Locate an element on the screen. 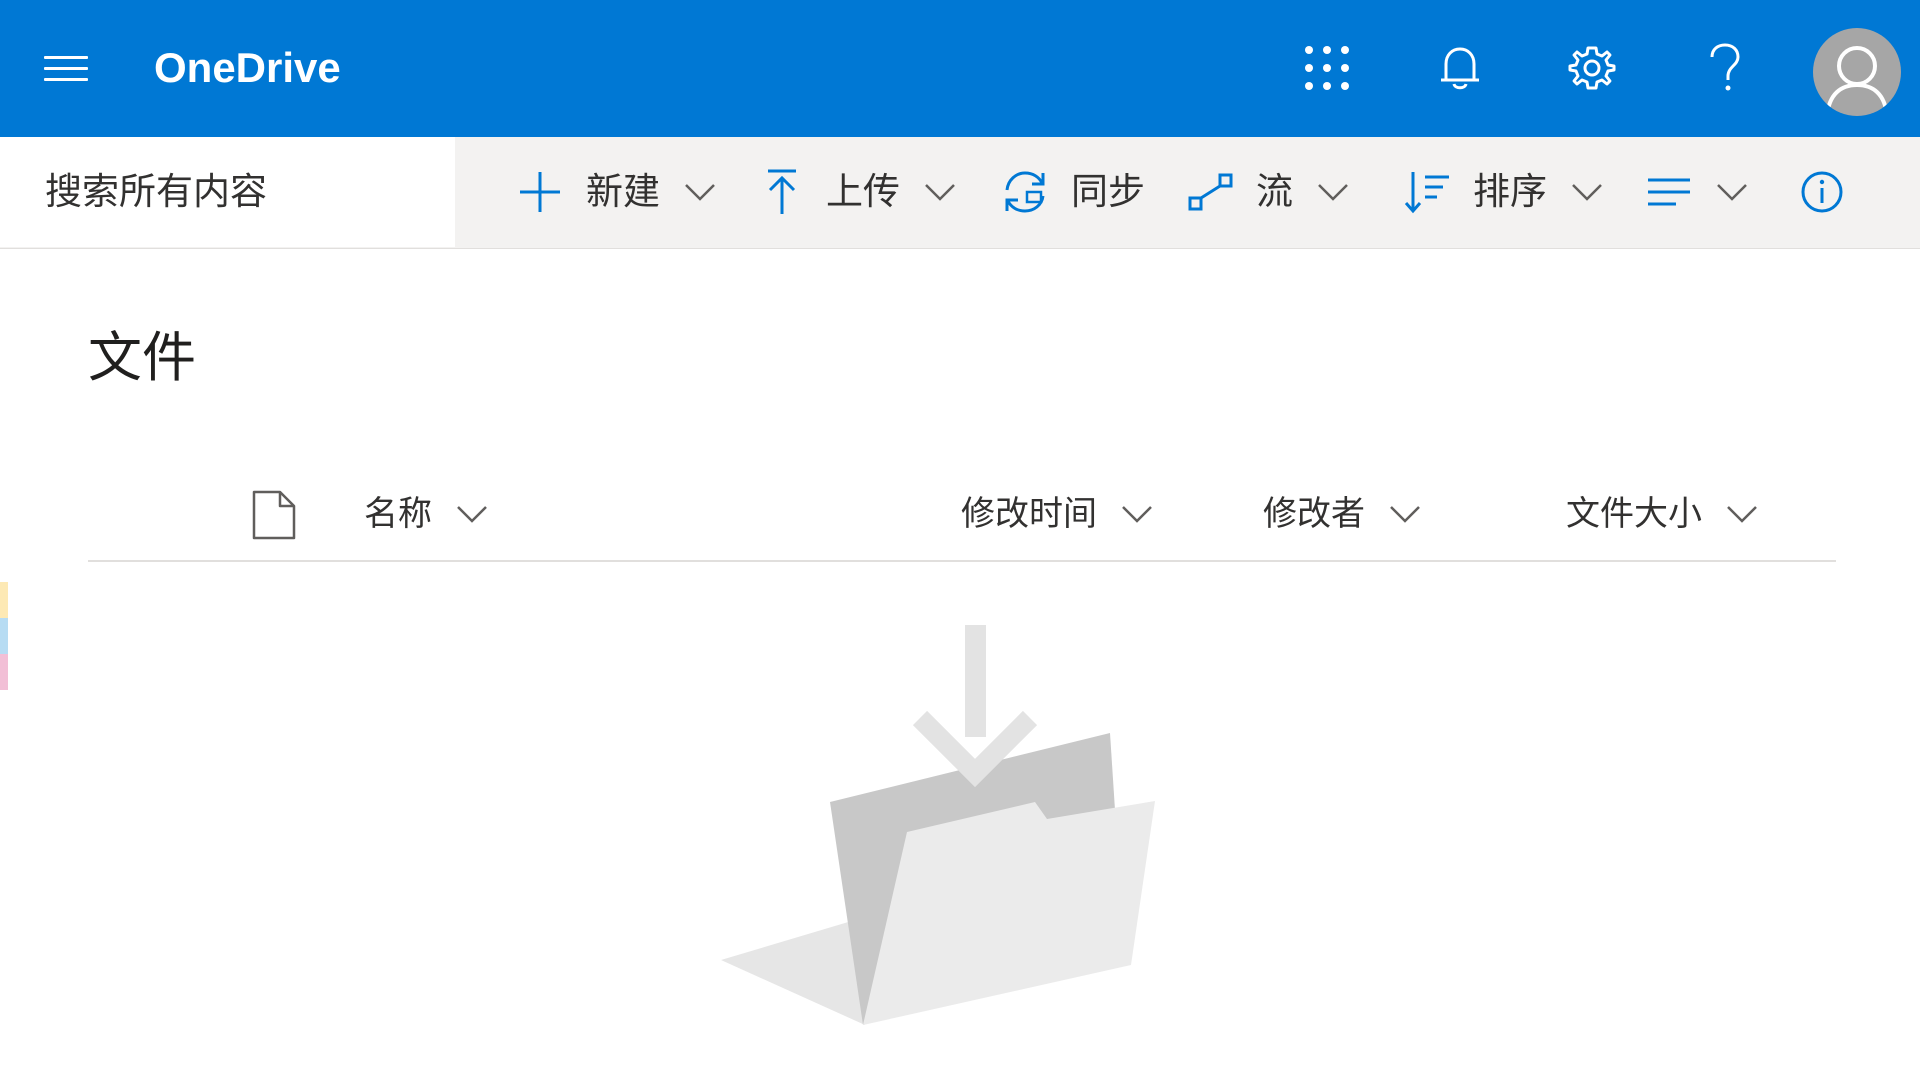 Image resolution: width=1920 pixels, height=1080 pixels. column-modified-label: 修改时间 is located at coordinates (1029, 514).